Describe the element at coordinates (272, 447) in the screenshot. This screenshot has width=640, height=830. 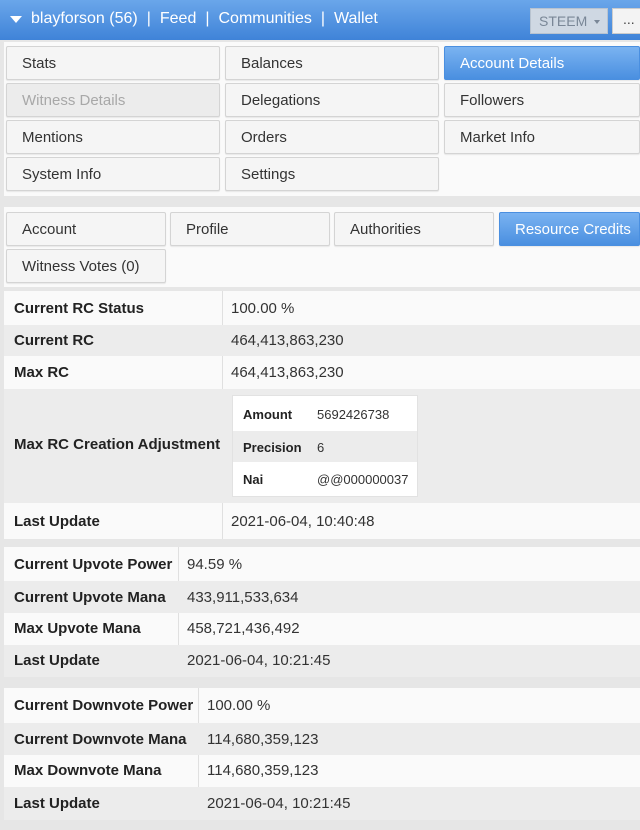
I see `nested-label: Precision` at that location.